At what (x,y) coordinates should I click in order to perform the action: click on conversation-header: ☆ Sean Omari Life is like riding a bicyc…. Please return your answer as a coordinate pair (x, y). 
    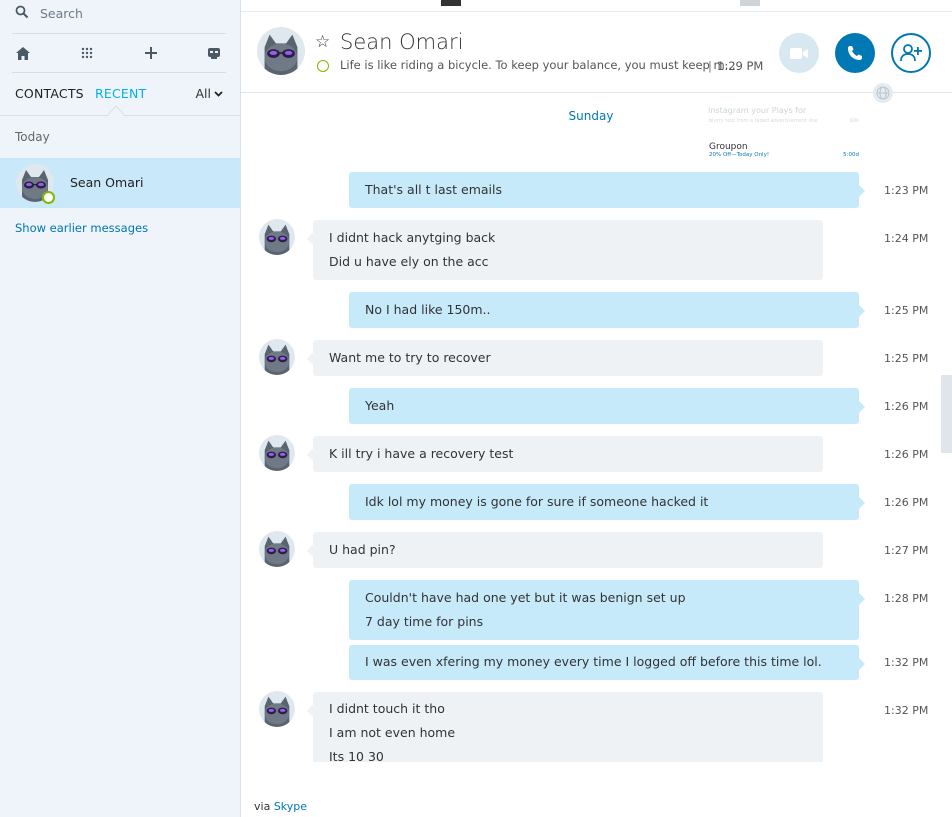
    Looking at the image, I should click on (596, 53).